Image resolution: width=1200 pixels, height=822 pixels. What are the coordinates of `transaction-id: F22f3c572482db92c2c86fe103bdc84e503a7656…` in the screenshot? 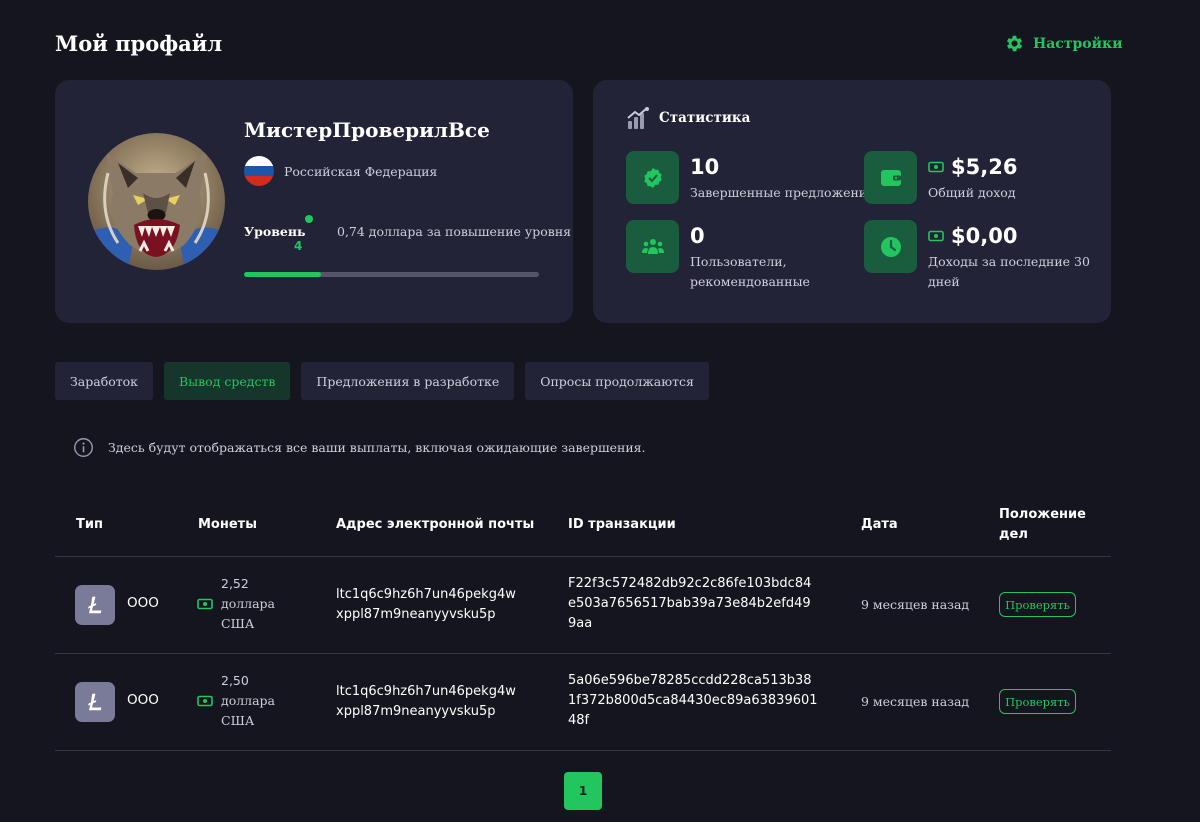 It's located at (690, 603).